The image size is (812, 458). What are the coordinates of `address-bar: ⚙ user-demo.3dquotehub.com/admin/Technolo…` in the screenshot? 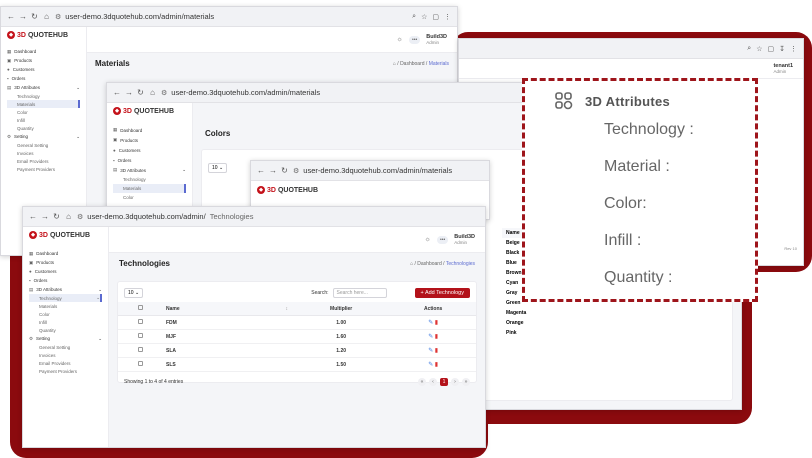 It's located at (278, 216).